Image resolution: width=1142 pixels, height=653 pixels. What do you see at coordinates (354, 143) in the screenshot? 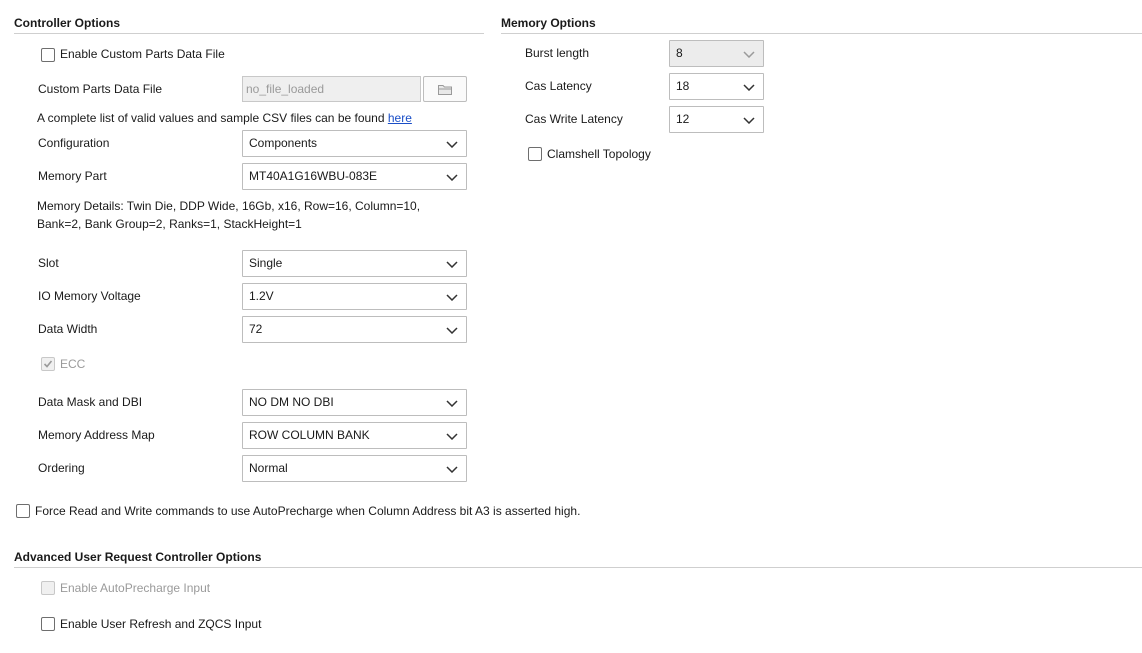
I see `configuration-select: Components` at bounding box center [354, 143].